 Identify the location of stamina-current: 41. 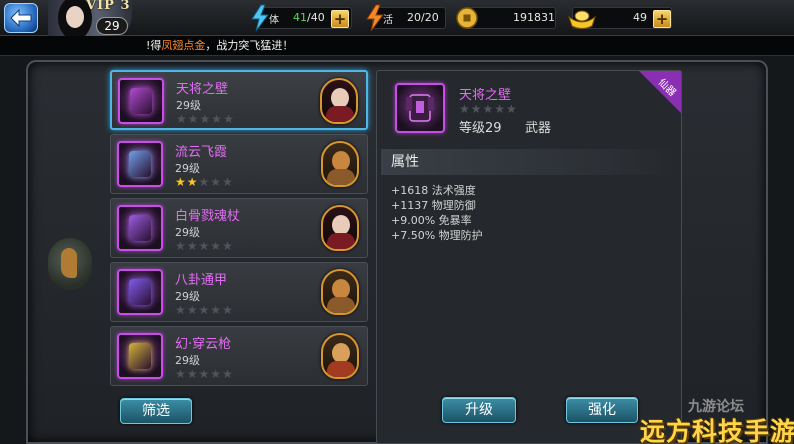
(300, 17).